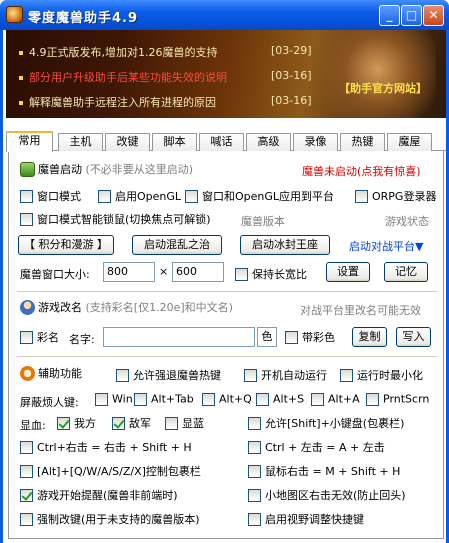 The width and height of the screenshot is (449, 543). Describe the element at coordinates (326, 423) in the screenshot. I see `allow-shift-checkbox: 允许[Shift]+小键盘(包裹栏)` at that location.